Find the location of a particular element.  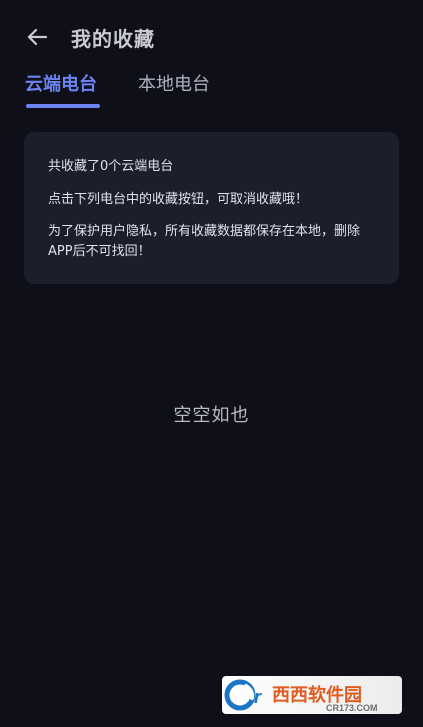

tab-local-stations: 本地电台 is located at coordinates (174, 85).